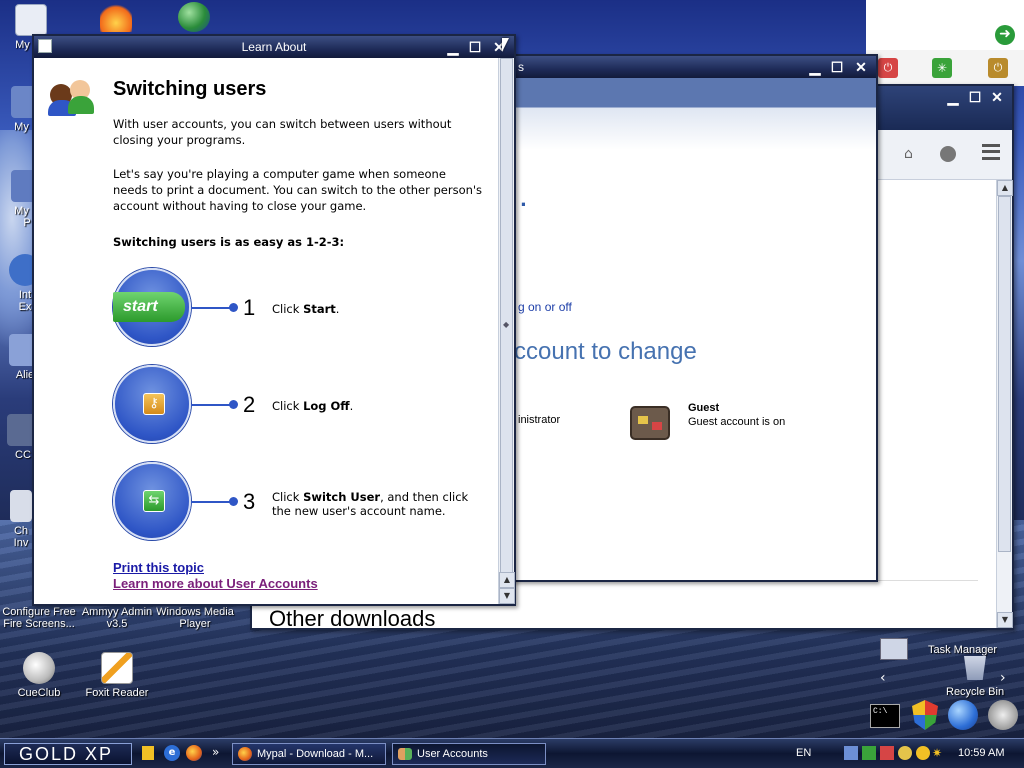 Image resolution: width=1024 pixels, height=768 pixels. Describe the element at coordinates (215, 583) in the screenshot. I see `learn-more-link: Learn more about User Accounts` at that location.